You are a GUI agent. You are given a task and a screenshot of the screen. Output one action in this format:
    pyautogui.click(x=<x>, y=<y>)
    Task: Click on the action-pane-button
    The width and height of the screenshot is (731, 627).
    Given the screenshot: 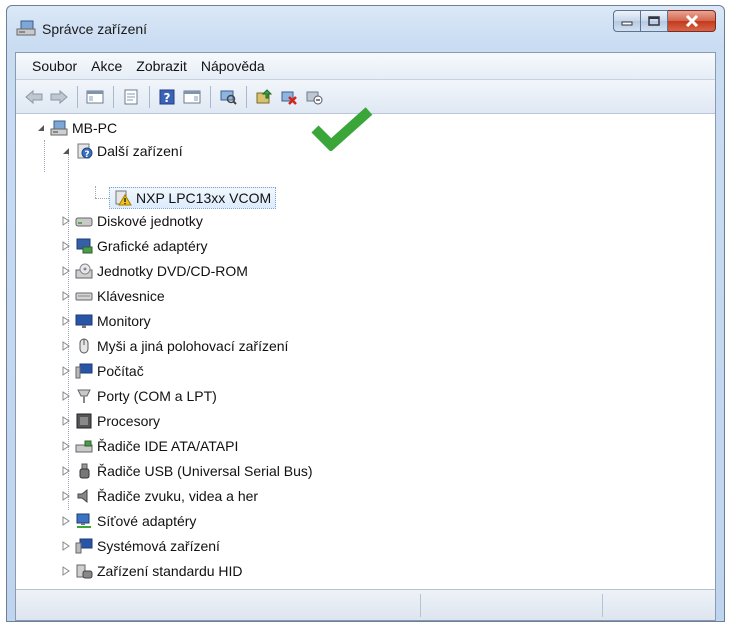 What is the action you would take?
    pyautogui.click(x=192, y=97)
    